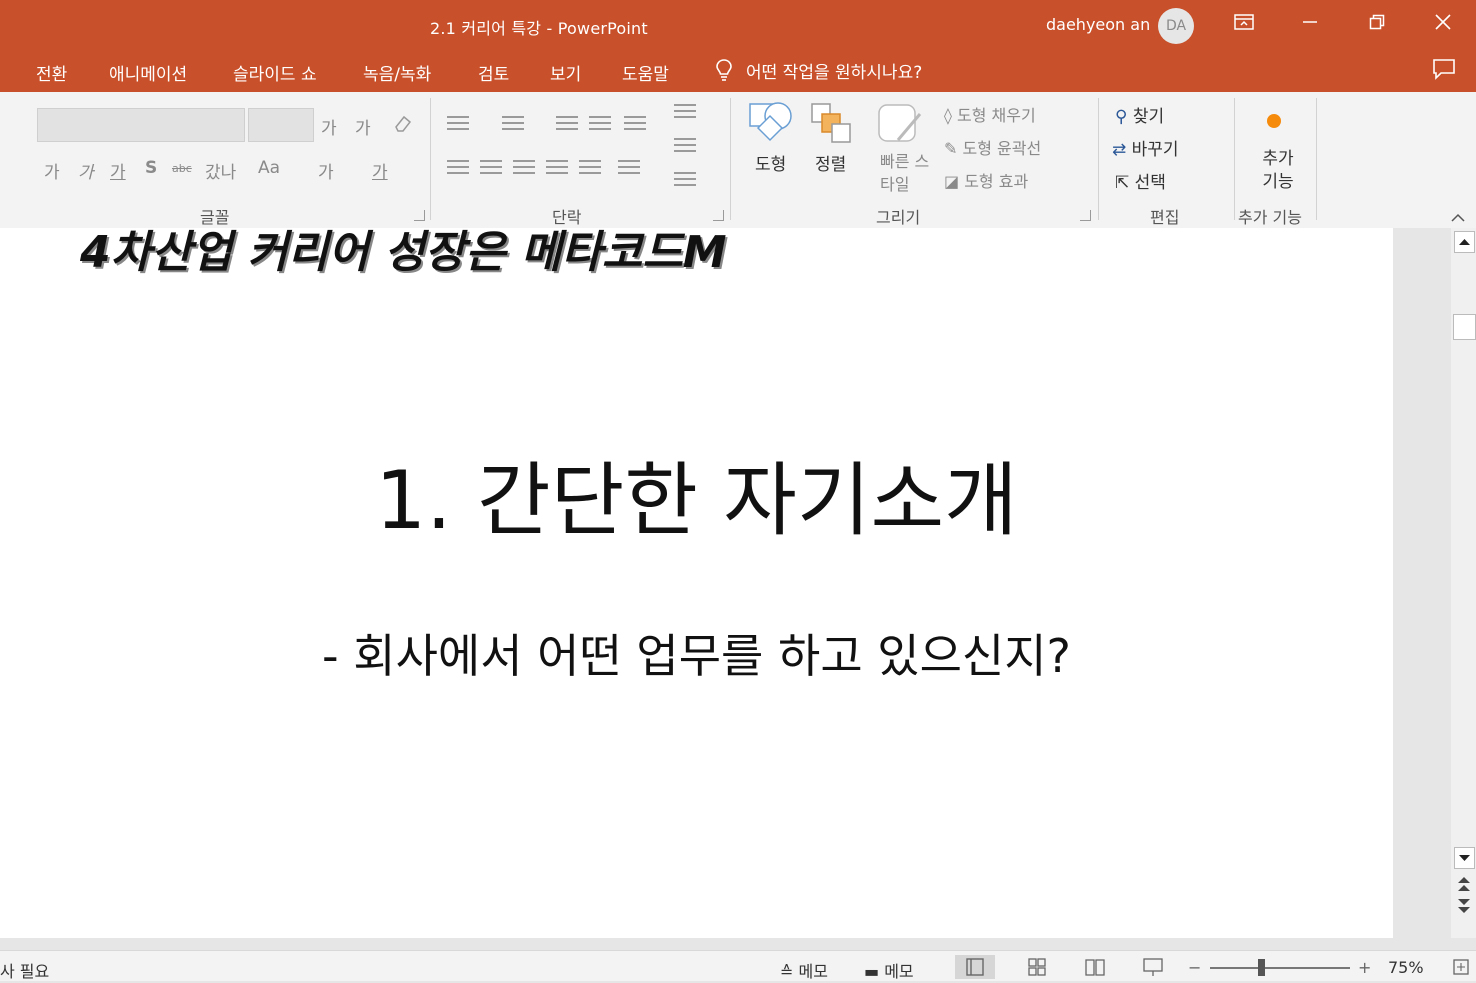 The image size is (1476, 983). What do you see at coordinates (1464, 242) in the screenshot?
I see `scroll-up-button` at bounding box center [1464, 242].